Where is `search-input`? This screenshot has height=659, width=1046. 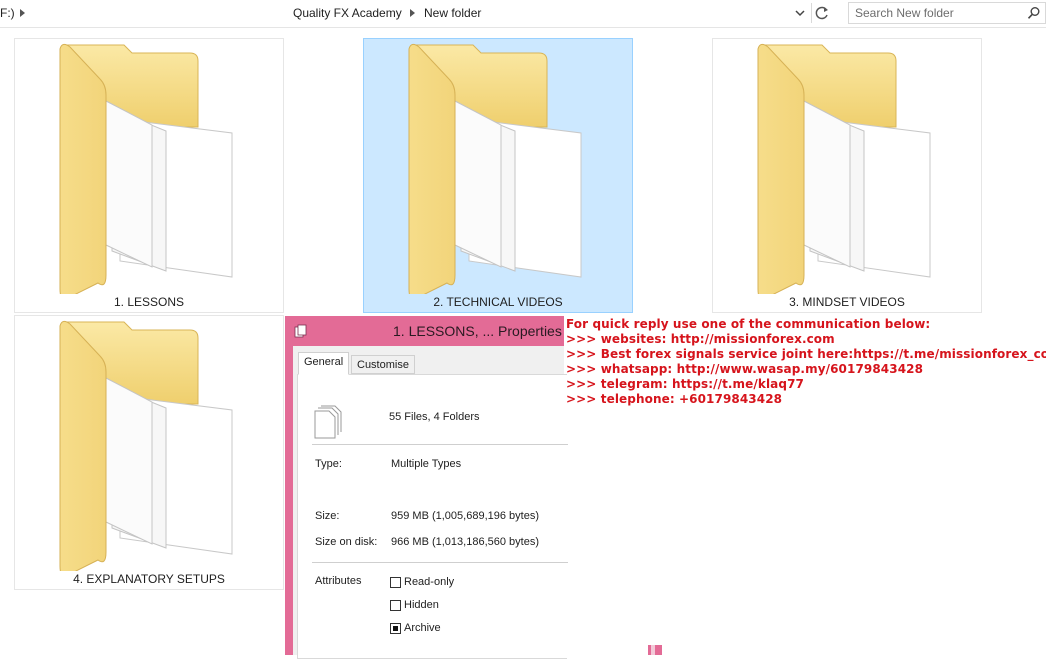 search-input is located at coordinates (935, 12).